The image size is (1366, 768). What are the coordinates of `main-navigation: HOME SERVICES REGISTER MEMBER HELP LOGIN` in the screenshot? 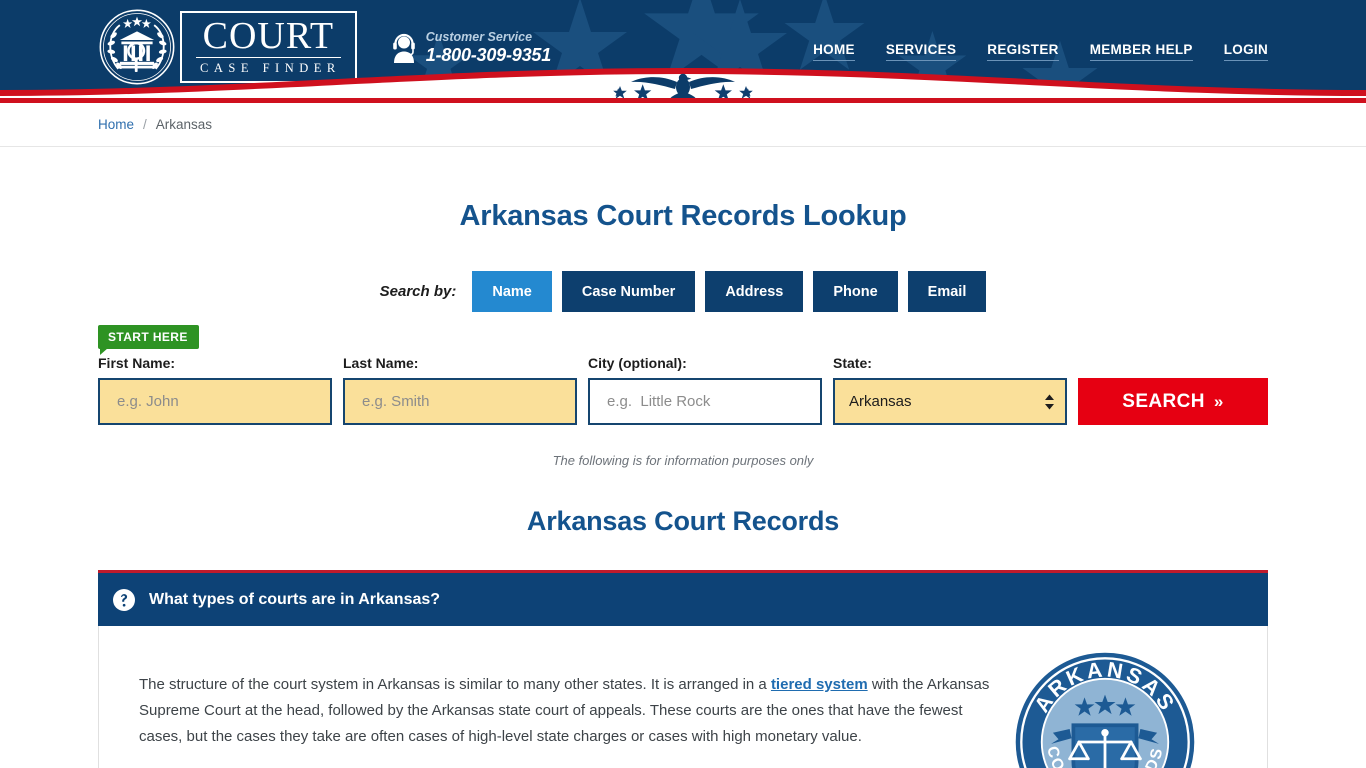 It's located at (1040, 51).